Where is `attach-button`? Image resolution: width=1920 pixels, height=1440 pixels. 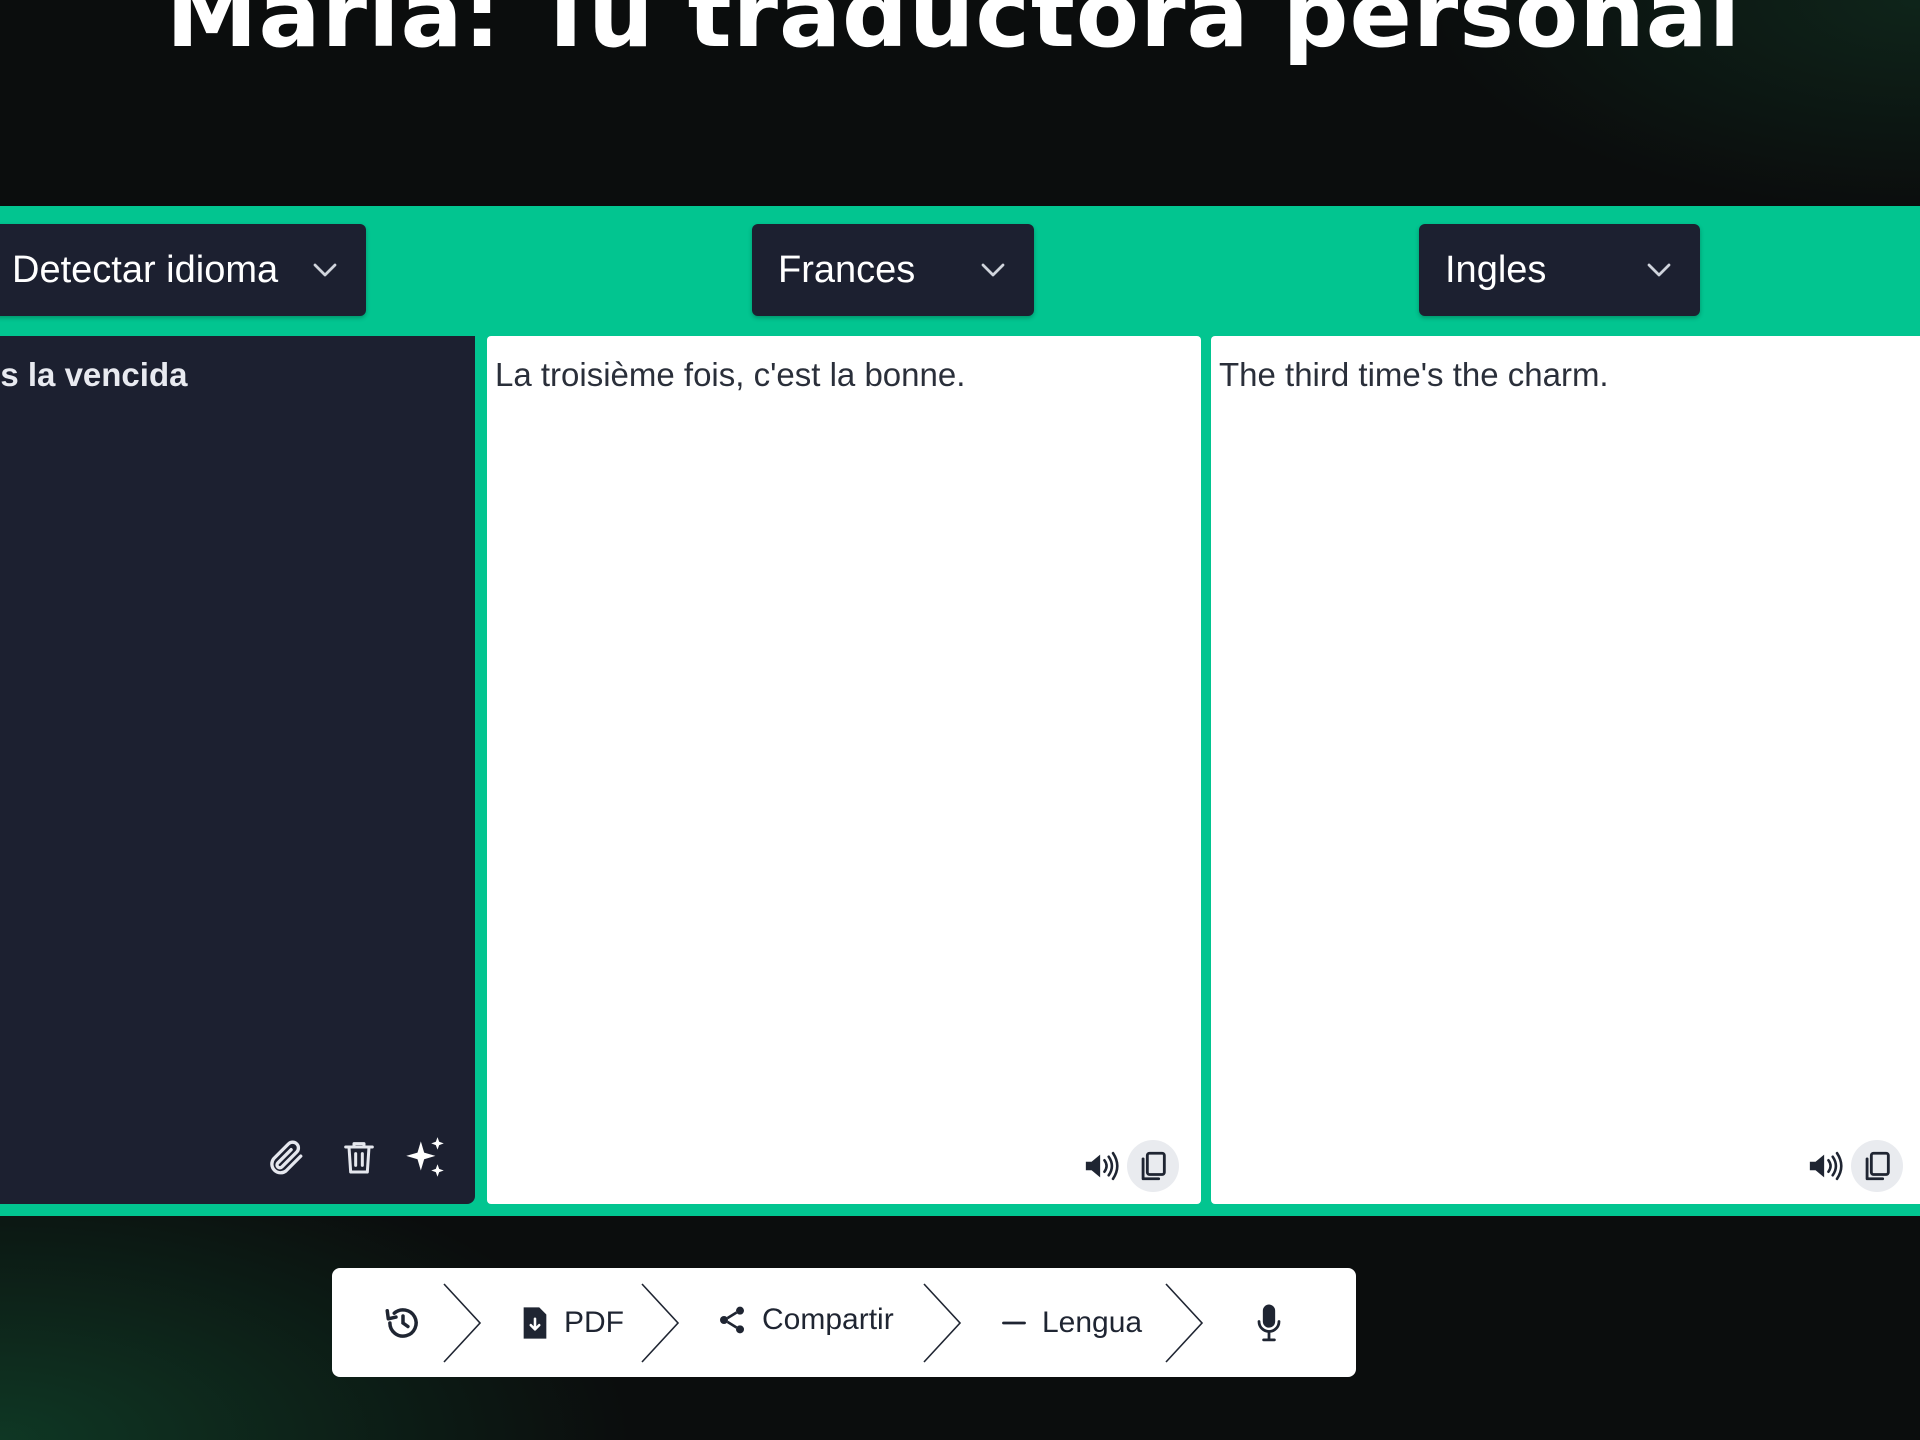
attach-button is located at coordinates (285, 1157).